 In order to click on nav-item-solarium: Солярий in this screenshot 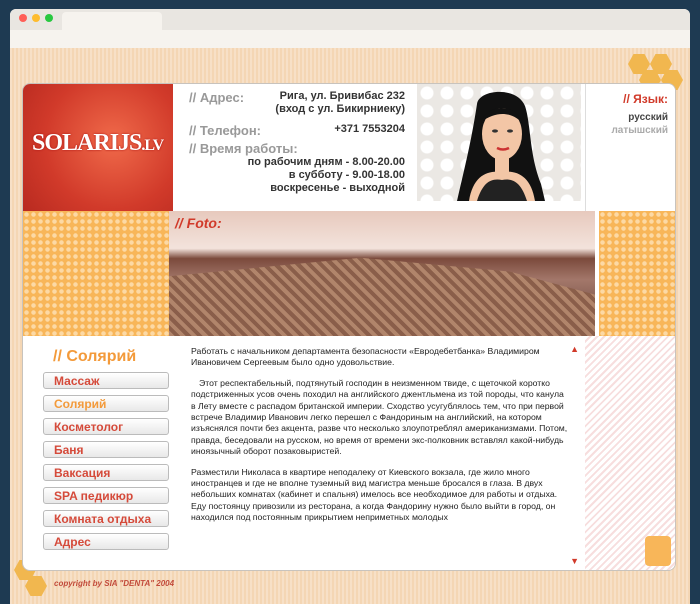, I will do `click(106, 403)`.